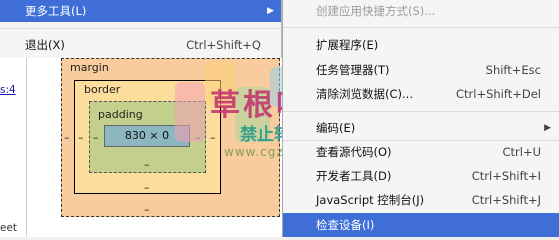 This screenshot has width=559, height=240. I want to click on menu-item-label: 检查设备(I), so click(345, 225).